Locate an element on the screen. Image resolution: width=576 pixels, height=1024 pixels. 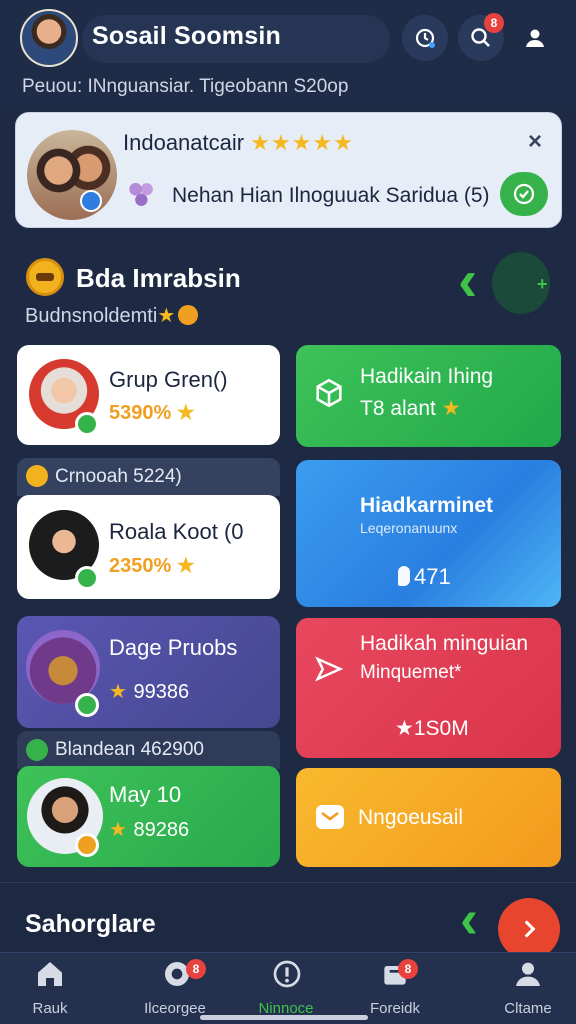
card-value: 5390% ★ is located at coordinates (152, 413).